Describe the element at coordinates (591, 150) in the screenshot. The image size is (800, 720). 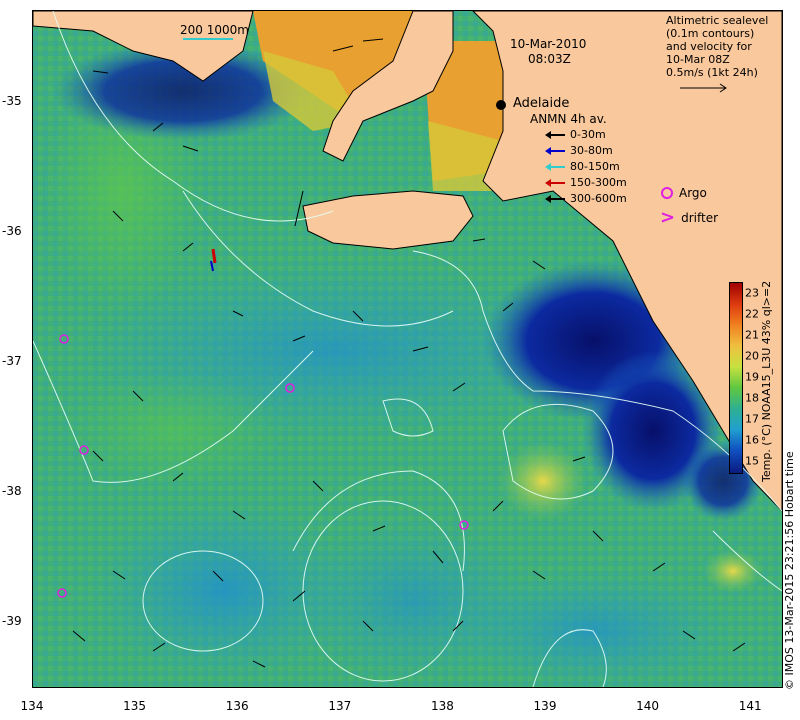
I see `mooring-legend-label: 30-80m` at that location.